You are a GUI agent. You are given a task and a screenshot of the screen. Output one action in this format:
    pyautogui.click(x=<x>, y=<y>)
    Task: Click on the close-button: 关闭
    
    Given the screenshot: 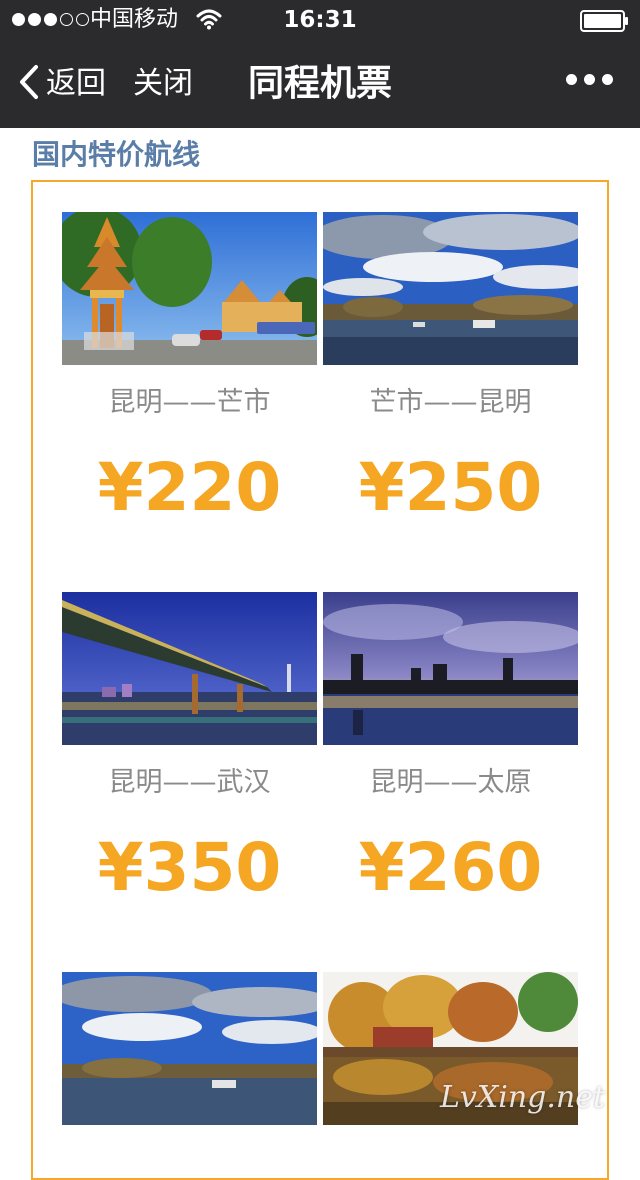 What is the action you would take?
    pyautogui.click(x=163, y=84)
    